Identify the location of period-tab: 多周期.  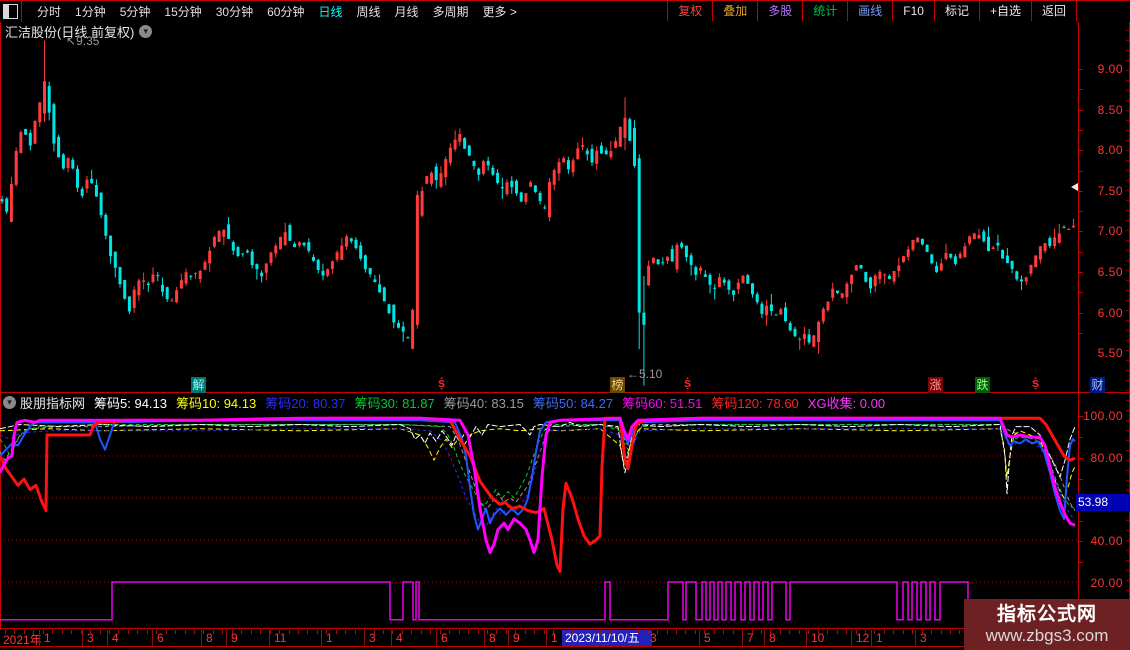
(451, 11).